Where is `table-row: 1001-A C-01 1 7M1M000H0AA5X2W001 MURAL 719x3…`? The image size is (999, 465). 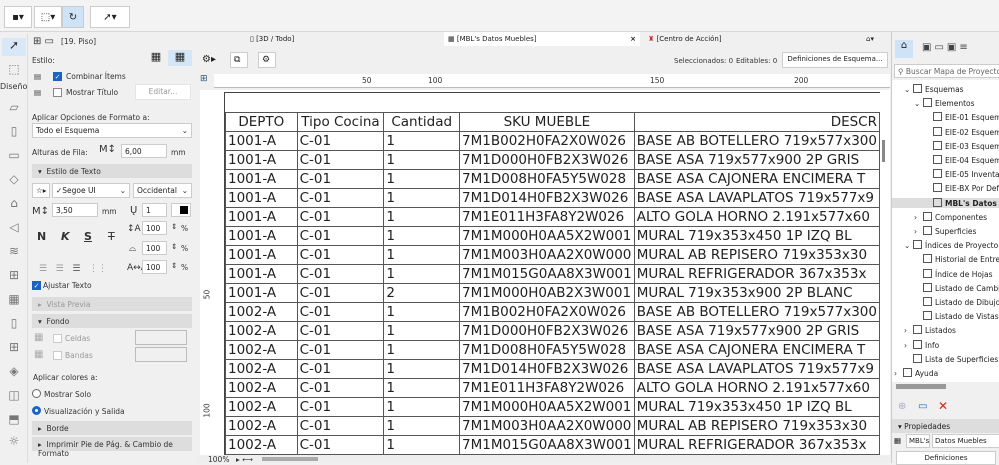 table-row: 1001-A C-01 1 7M1M000H0AA5X2W001 MURAL 719x3… is located at coordinates (552, 236).